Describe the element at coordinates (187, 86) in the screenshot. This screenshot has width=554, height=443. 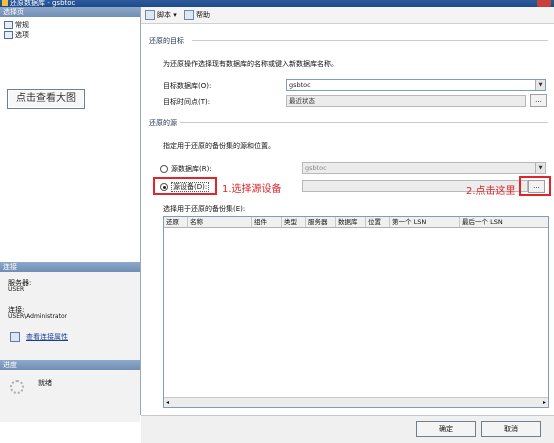
I see `target-database-label: 目标数据库(O):` at that location.